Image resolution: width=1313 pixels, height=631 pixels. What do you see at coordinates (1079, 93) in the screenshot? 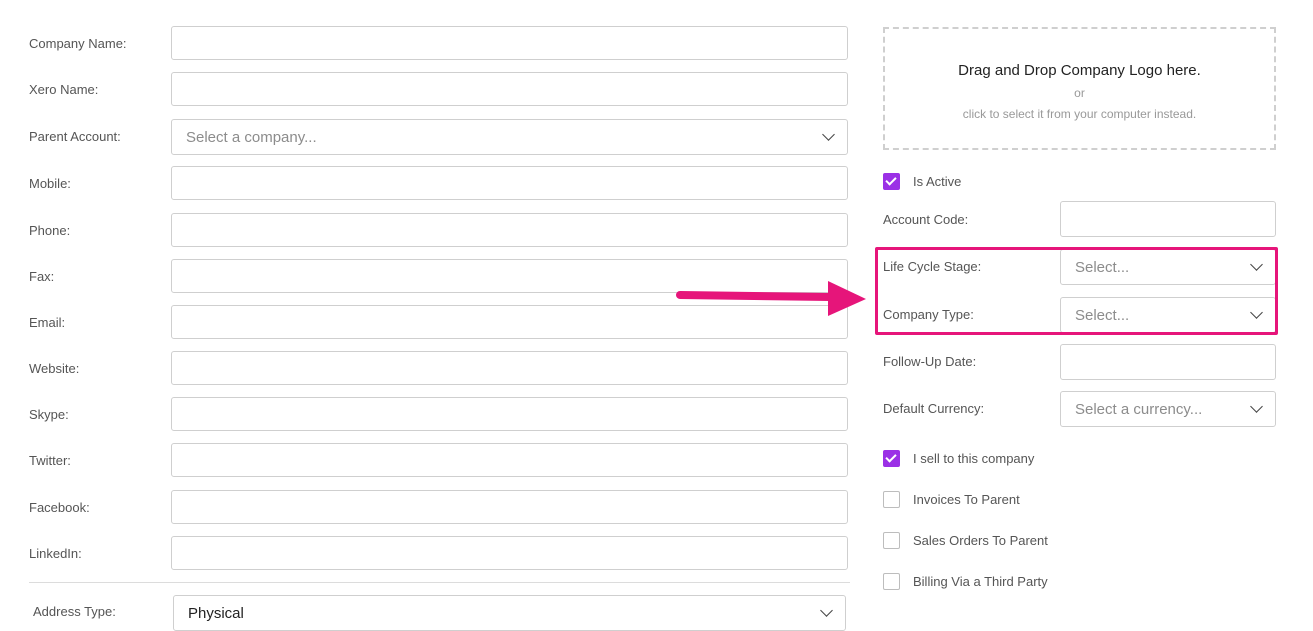
I see `dropzone-or: or` at bounding box center [1079, 93].